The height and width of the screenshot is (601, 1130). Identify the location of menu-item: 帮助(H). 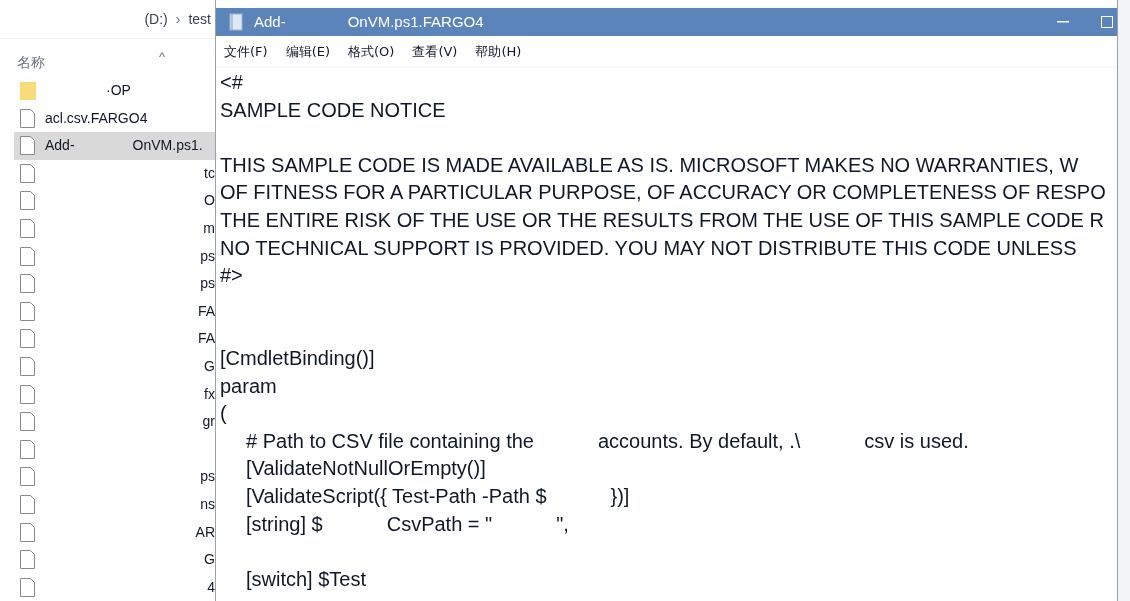
(498, 51).